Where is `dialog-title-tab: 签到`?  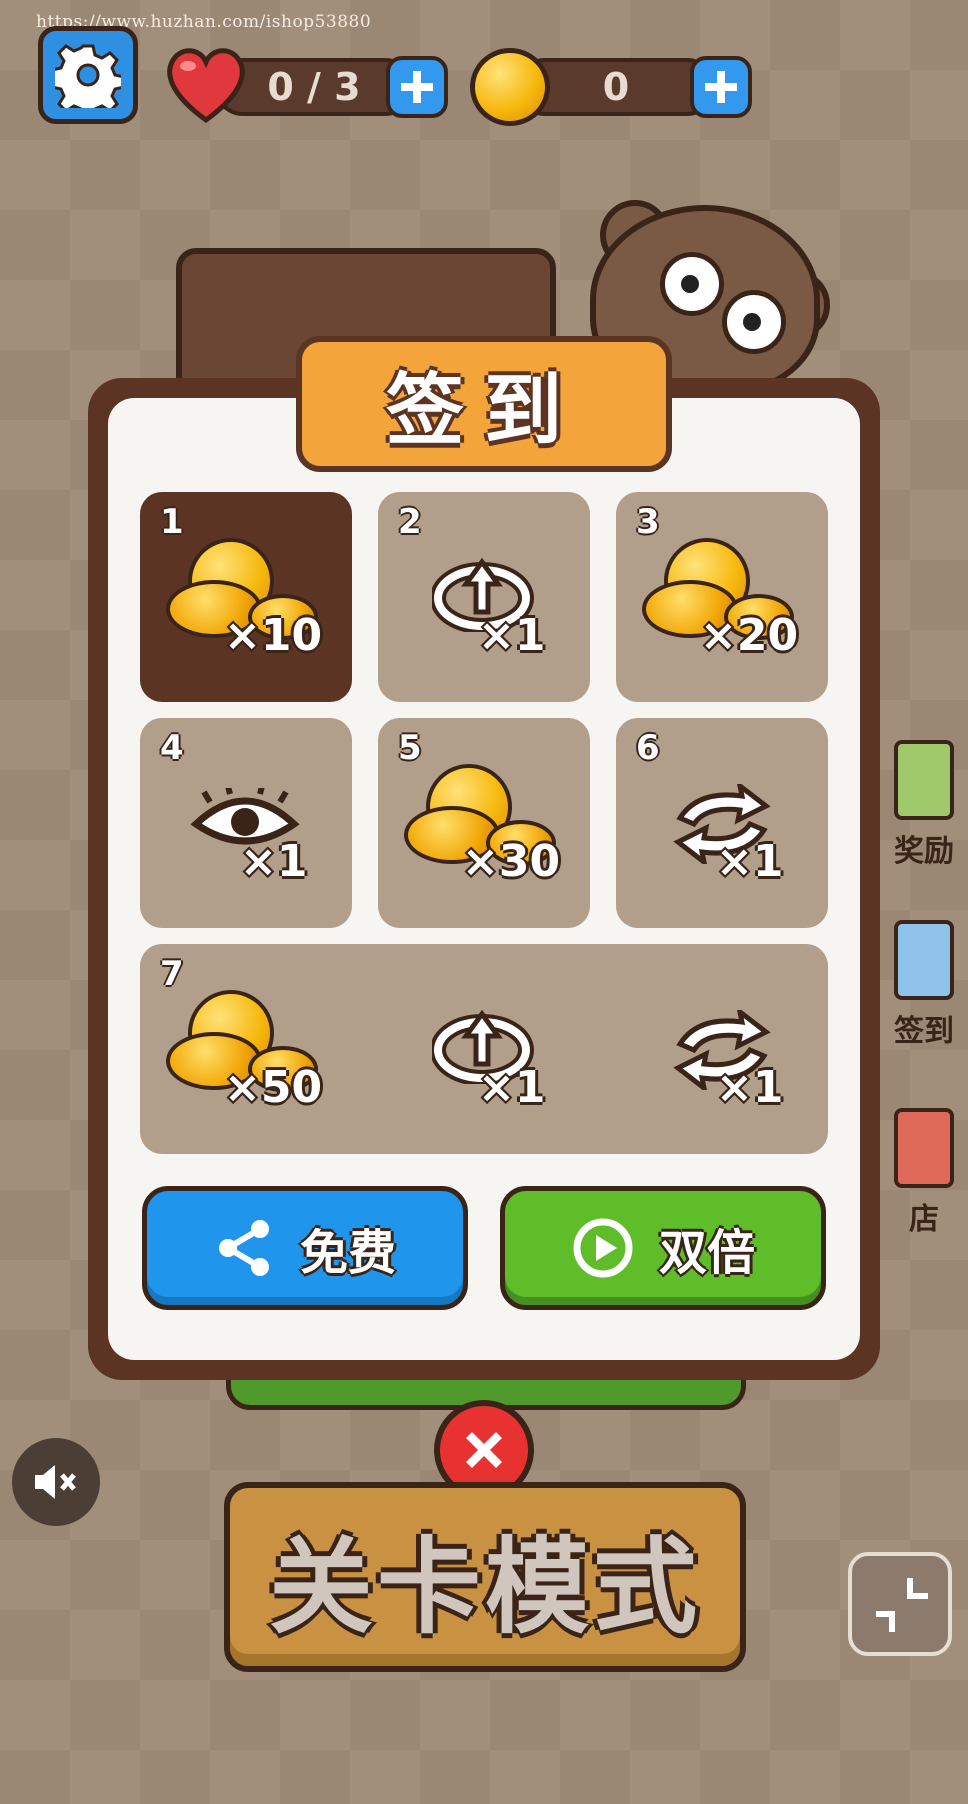 dialog-title-tab: 签到 is located at coordinates (484, 404).